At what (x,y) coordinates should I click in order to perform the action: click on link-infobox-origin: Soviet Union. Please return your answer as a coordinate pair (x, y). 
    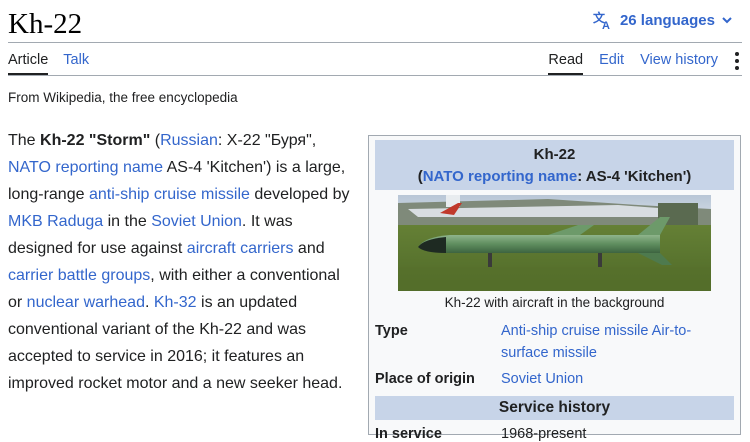
    Looking at the image, I should click on (617, 379).